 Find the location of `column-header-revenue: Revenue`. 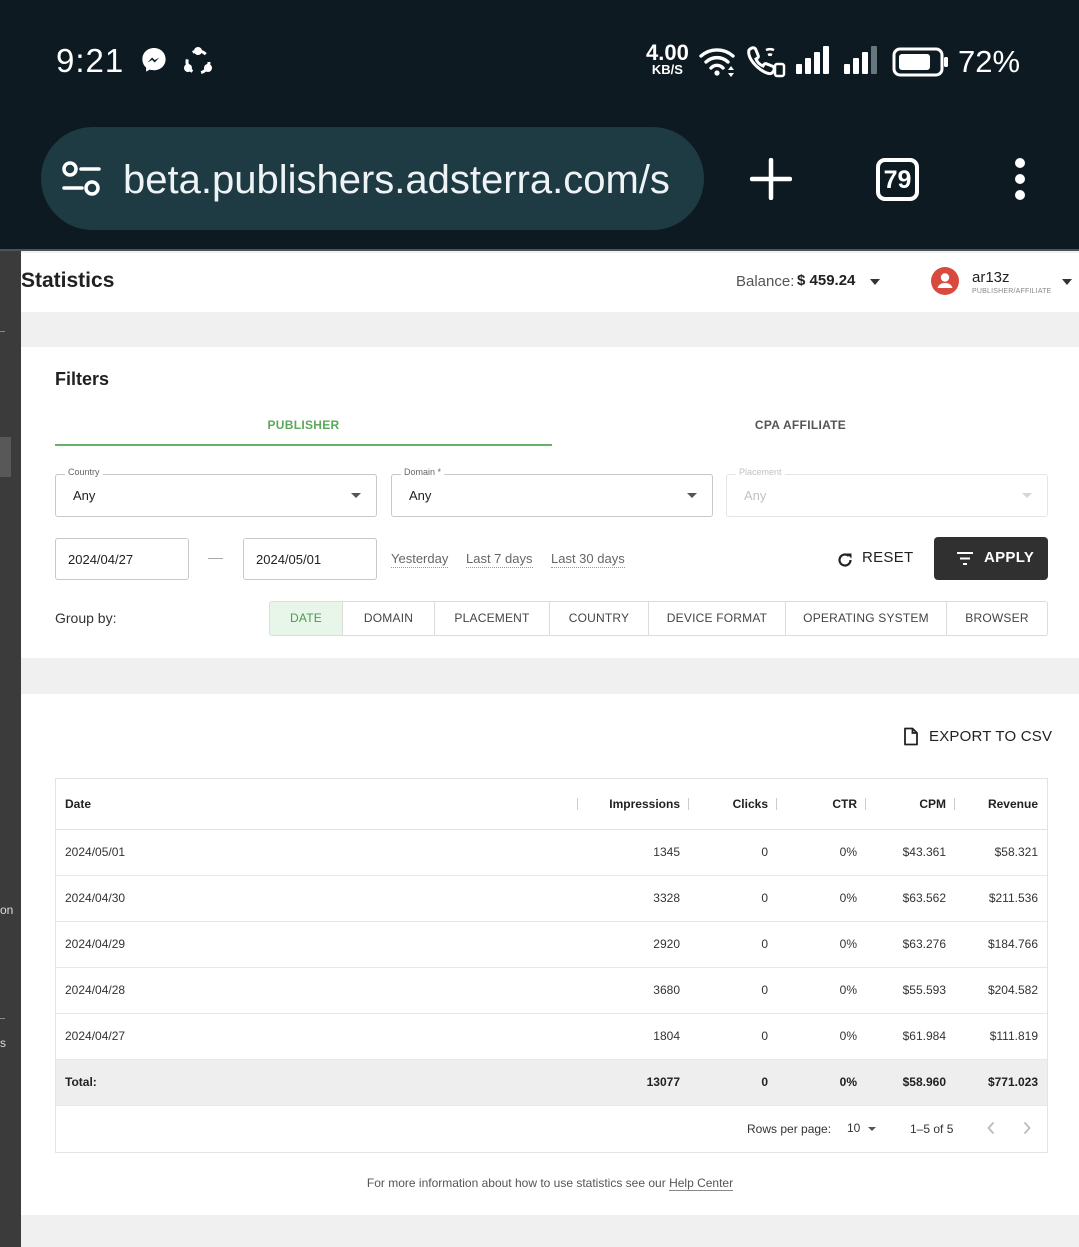

column-header-revenue: Revenue is located at coordinates (1001, 804).